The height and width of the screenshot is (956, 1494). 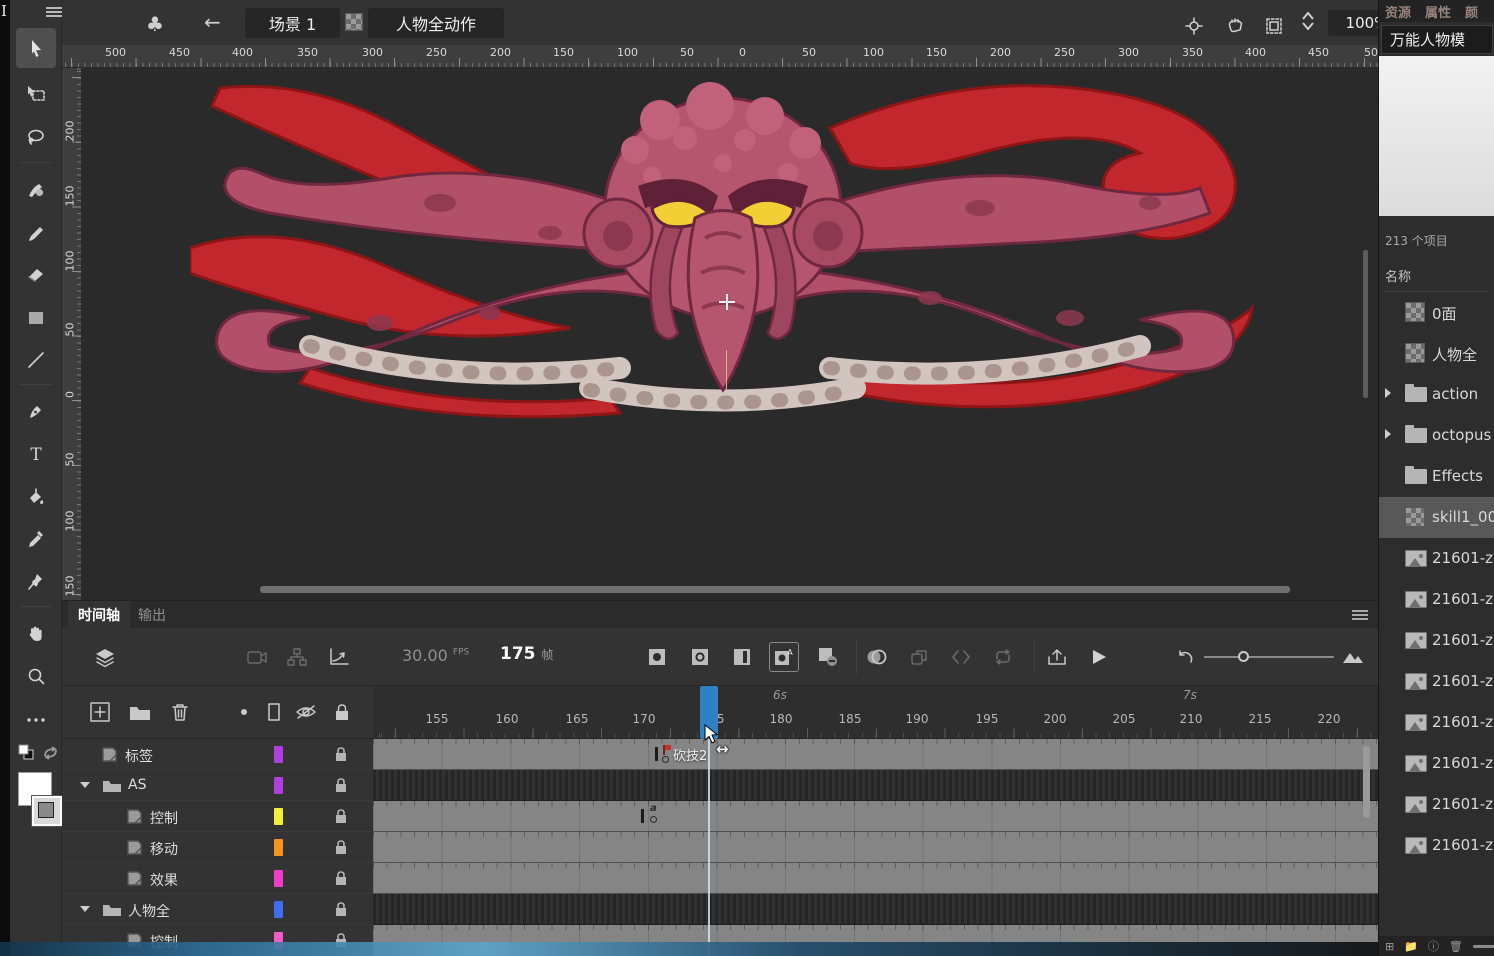 I want to click on hand-tool-button, so click(x=36, y=634).